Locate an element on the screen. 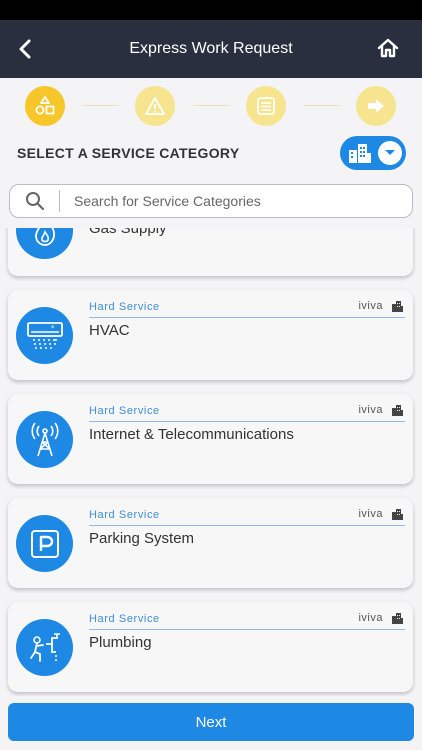 This screenshot has width=422, height=750. step-problem is located at coordinates (155, 106).